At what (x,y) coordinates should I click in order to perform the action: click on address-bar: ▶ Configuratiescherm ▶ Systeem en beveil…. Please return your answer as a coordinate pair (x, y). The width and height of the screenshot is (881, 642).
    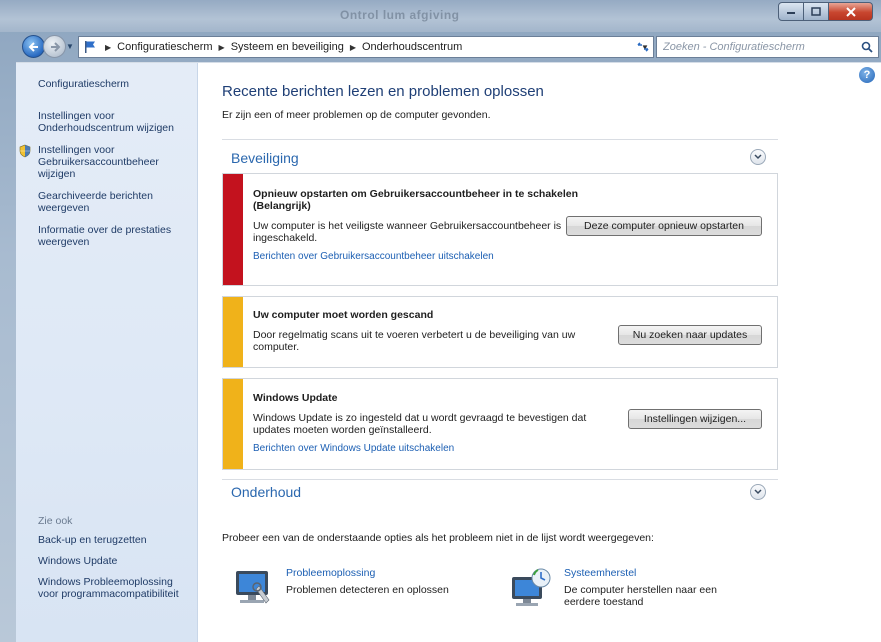
    Looking at the image, I should click on (366, 47).